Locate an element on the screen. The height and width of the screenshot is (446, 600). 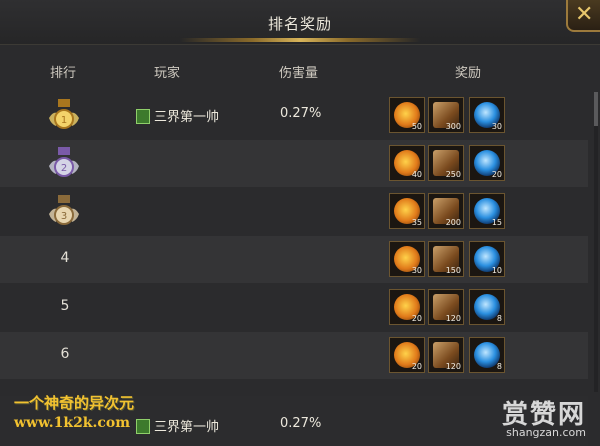
table-row: 1 三界第一帅 0.27% 50 300 30 is located at coordinates (294, 115).